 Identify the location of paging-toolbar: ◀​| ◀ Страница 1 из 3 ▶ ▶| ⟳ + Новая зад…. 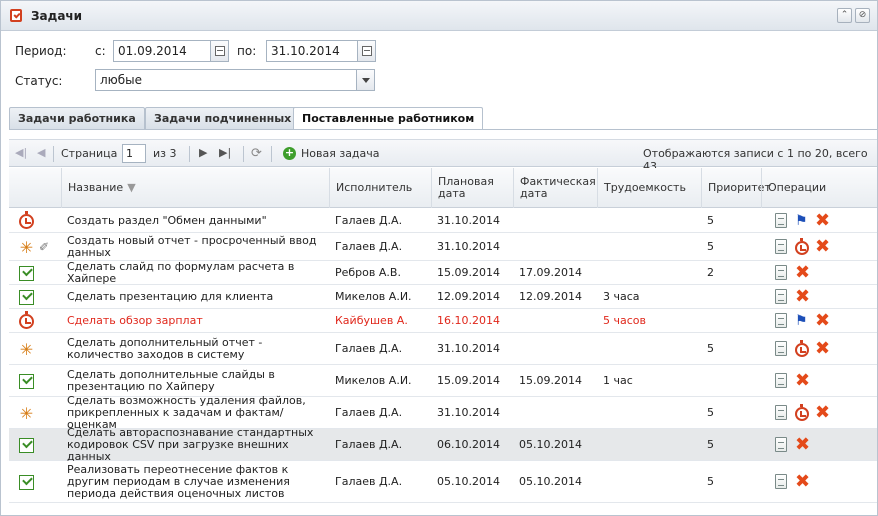
(443, 156).